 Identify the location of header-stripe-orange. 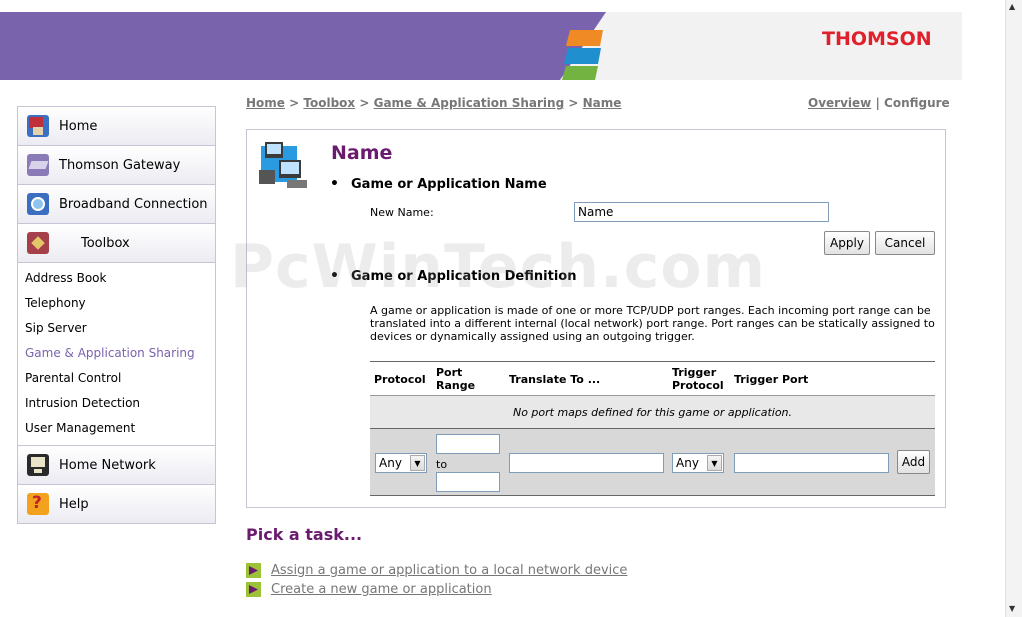
(584, 38).